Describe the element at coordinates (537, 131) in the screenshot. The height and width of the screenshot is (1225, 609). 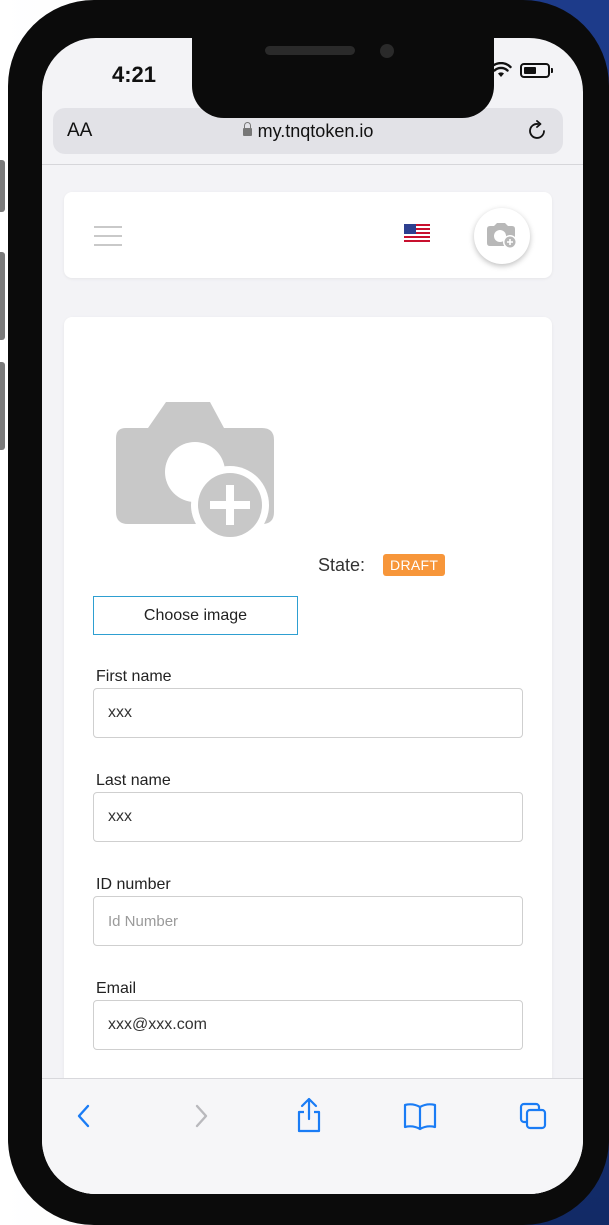
I see `reload-icon` at that location.